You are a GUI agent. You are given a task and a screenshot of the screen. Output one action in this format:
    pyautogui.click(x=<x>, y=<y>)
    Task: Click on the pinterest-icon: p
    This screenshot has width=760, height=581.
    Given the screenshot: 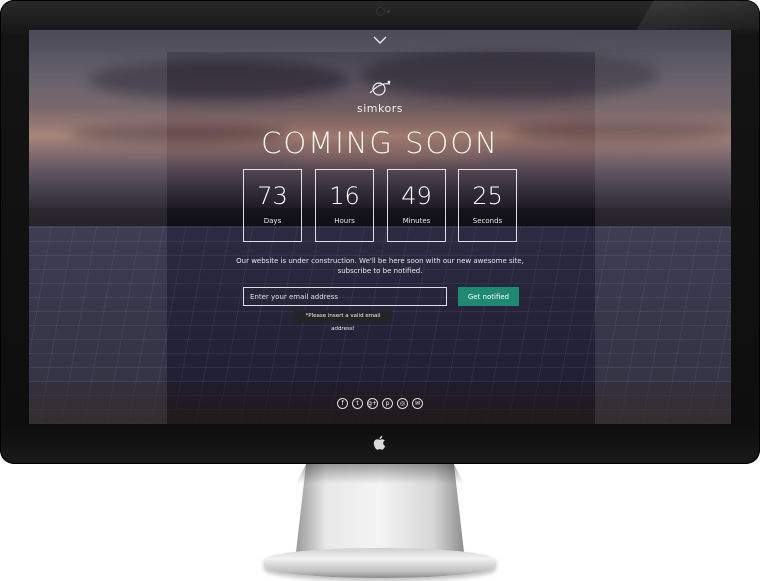 What is the action you would take?
    pyautogui.click(x=387, y=403)
    